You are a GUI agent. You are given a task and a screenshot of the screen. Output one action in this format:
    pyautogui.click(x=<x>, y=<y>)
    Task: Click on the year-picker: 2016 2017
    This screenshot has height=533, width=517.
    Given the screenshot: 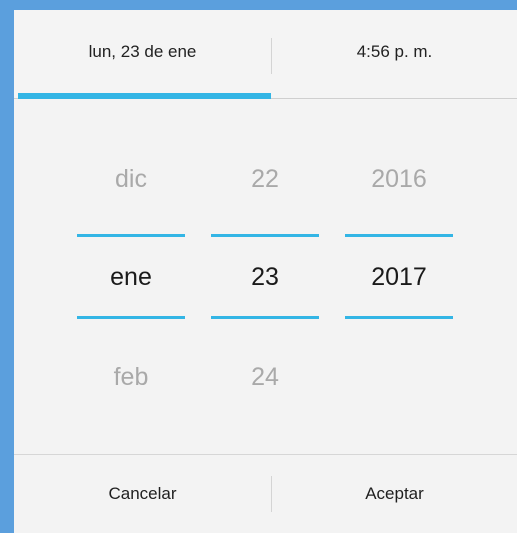 What is the action you would take?
    pyautogui.click(x=399, y=280)
    